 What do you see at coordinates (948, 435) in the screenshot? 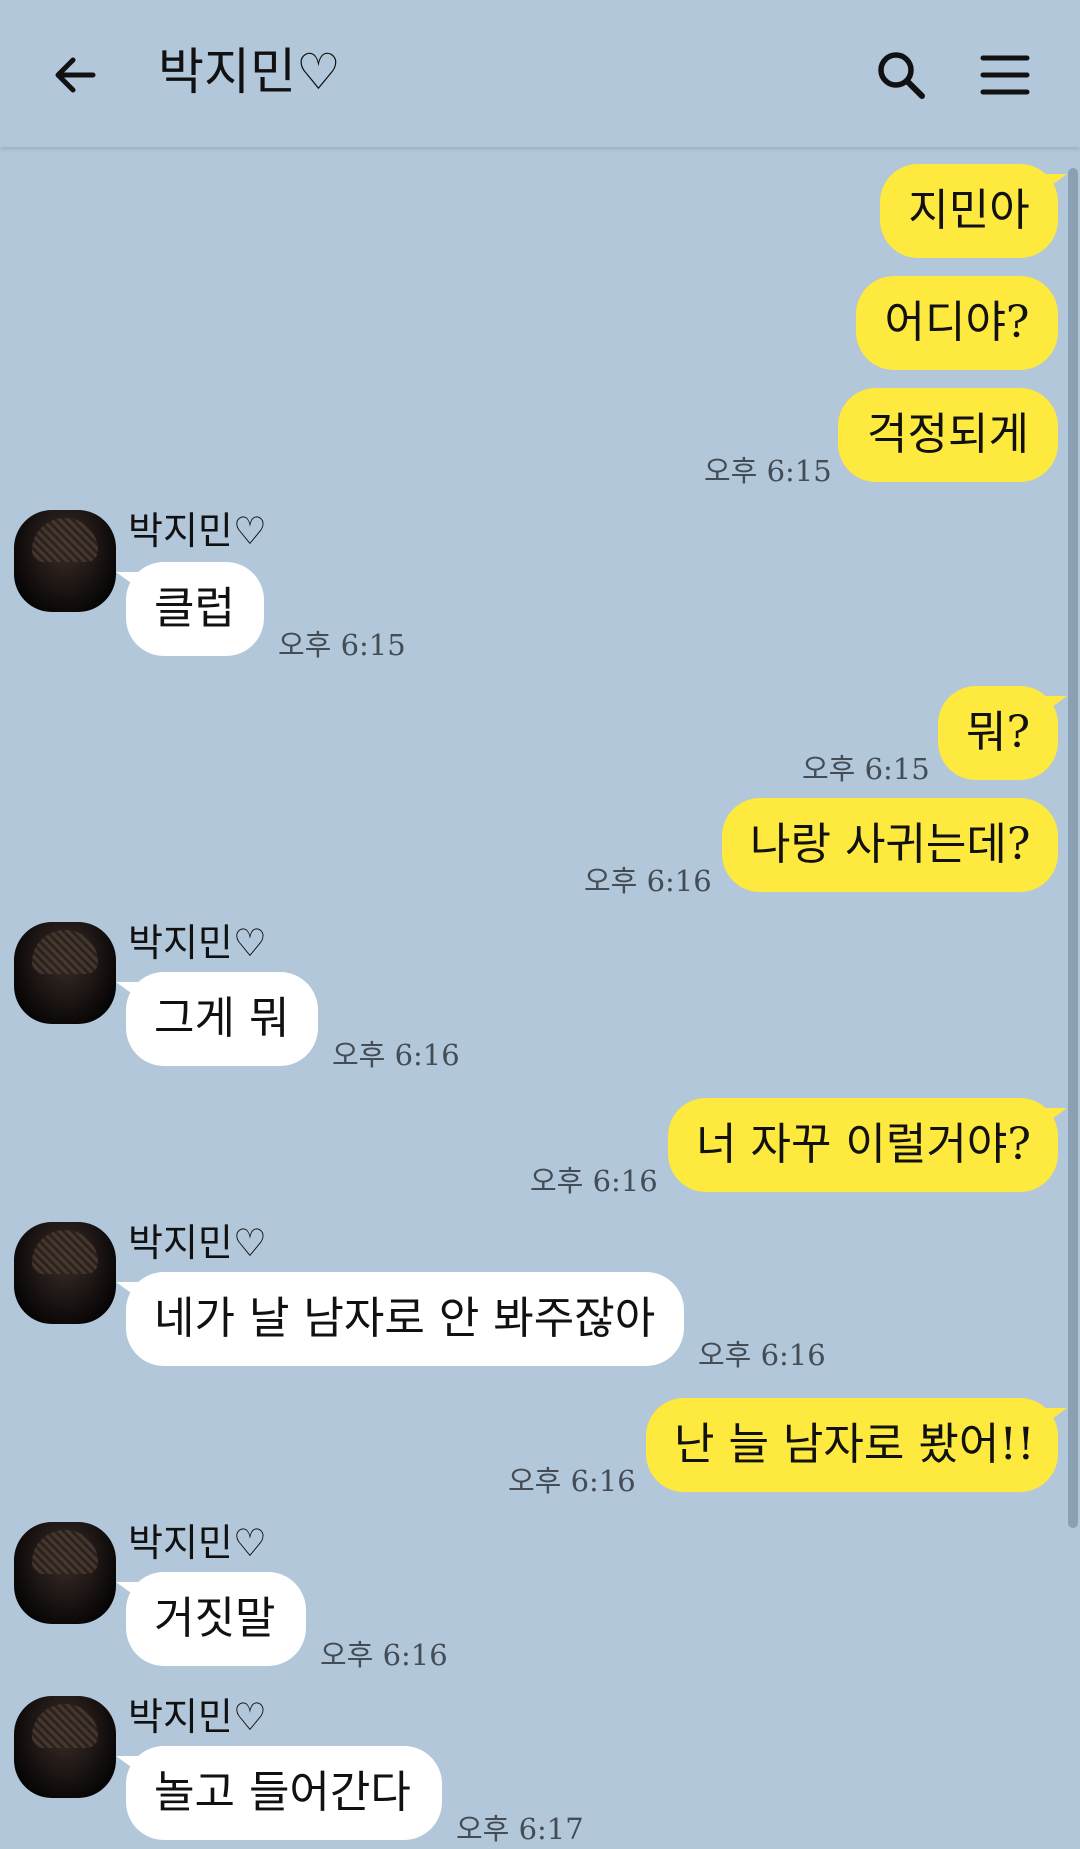
I see `my-message-bubble: 걱정되게` at bounding box center [948, 435].